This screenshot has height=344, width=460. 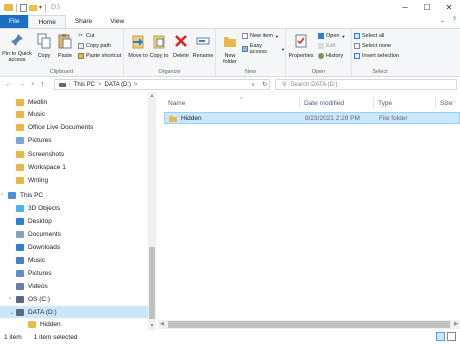 What do you see at coordinates (74, 127) in the screenshot?
I see `sidebar-item: Office Live Documents` at bounding box center [74, 127].